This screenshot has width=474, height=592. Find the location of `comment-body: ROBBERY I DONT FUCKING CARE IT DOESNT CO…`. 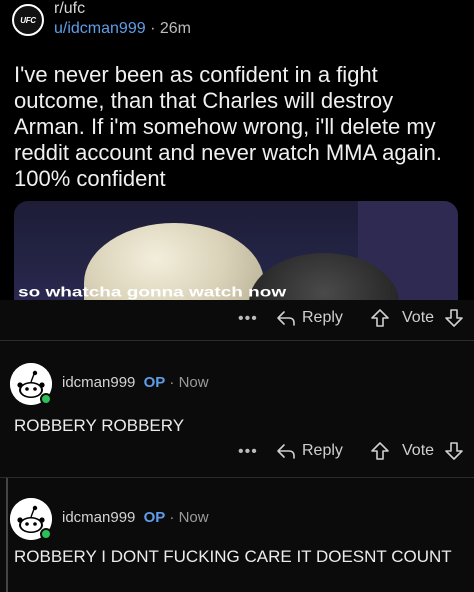

comment-body: ROBBERY I DONT FUCKING CARE IT DOESNT CO… is located at coordinates (233, 556).